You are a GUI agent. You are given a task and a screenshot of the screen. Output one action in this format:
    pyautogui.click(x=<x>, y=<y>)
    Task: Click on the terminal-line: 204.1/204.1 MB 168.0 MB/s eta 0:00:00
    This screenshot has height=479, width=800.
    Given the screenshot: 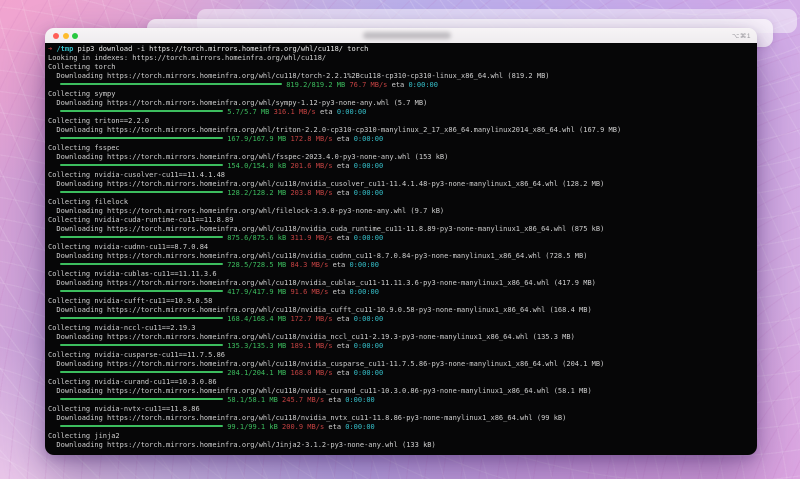 What is the action you would take?
    pyautogui.click(x=402, y=373)
    